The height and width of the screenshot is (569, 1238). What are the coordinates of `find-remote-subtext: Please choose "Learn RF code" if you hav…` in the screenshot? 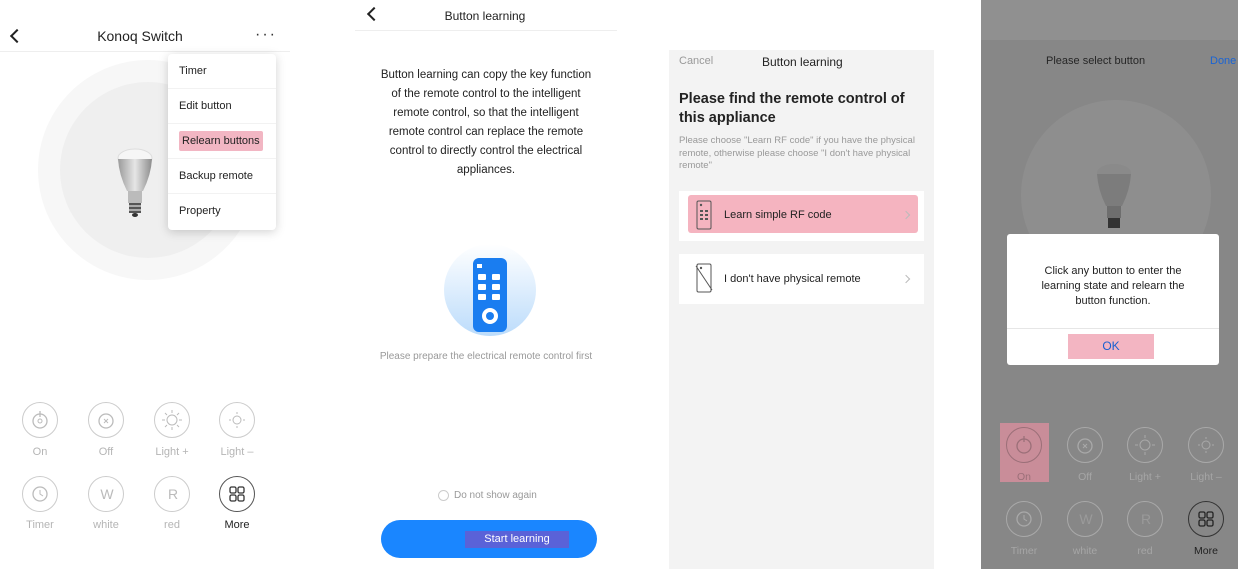 It's located at (797, 153).